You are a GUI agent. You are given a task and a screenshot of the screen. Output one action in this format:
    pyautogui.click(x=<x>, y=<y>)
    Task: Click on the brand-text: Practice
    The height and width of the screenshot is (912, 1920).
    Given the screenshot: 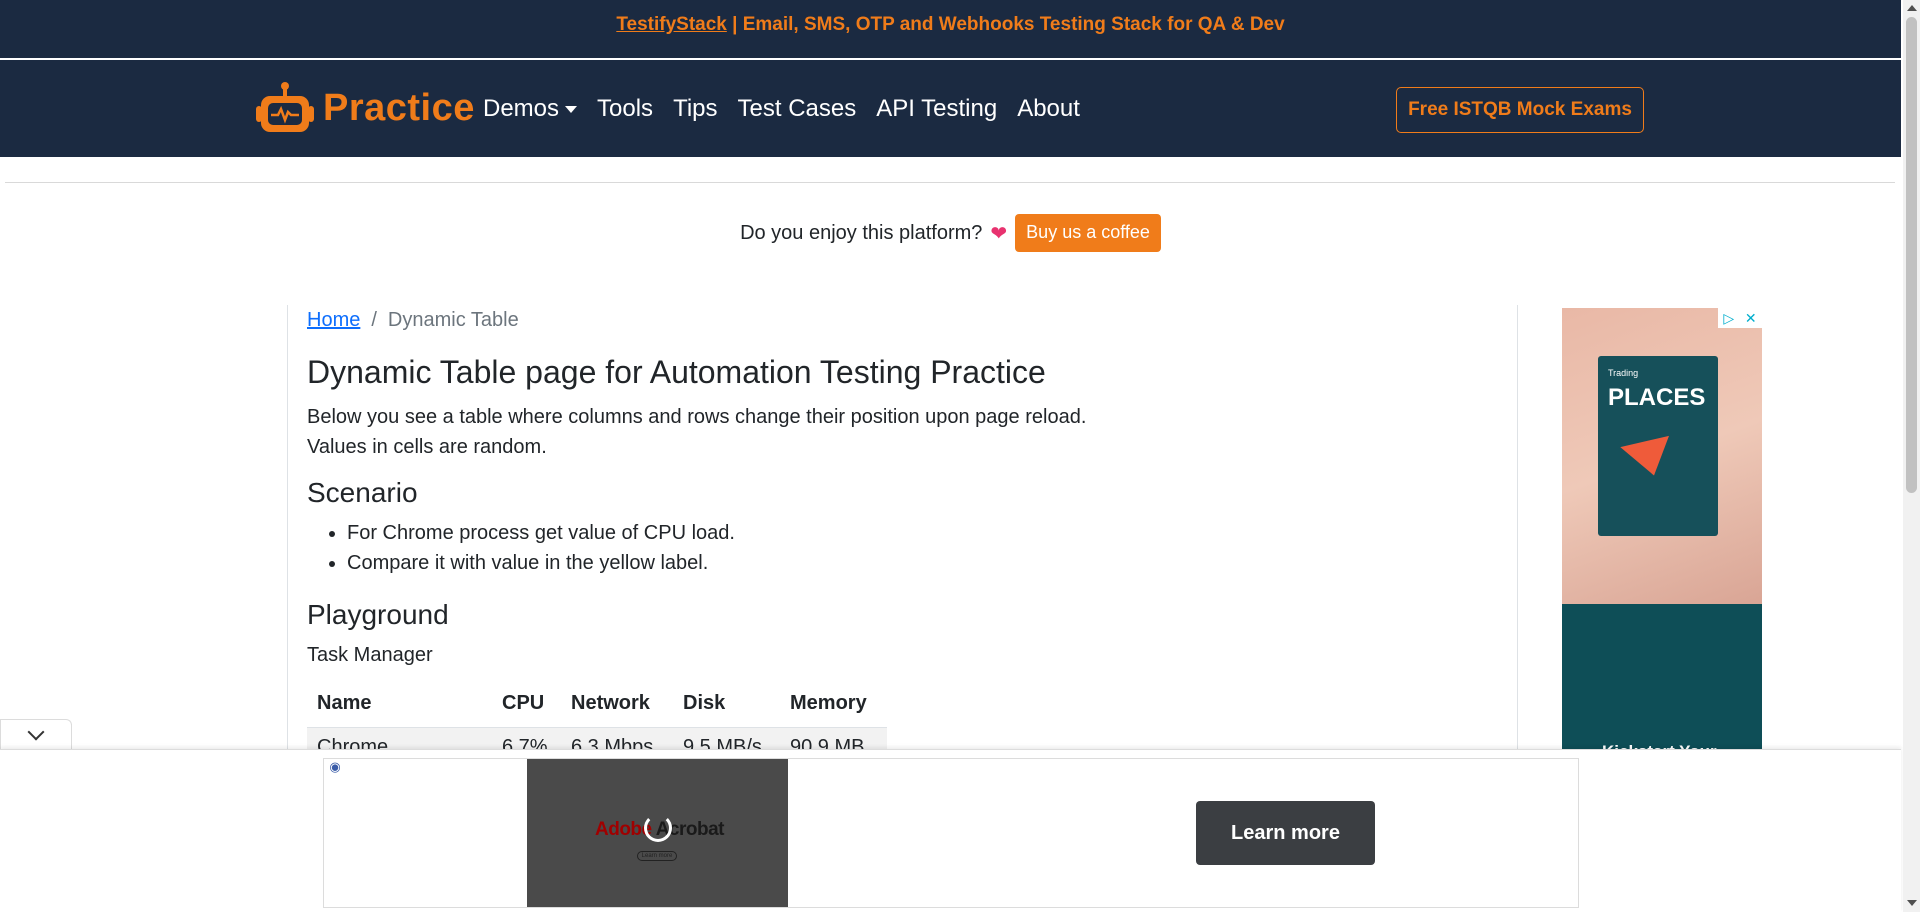 What is the action you would take?
    pyautogui.click(x=399, y=107)
    